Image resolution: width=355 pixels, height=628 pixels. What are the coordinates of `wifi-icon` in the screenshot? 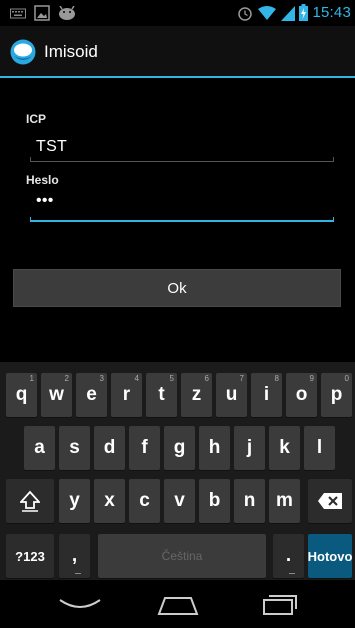 It's located at (267, 12).